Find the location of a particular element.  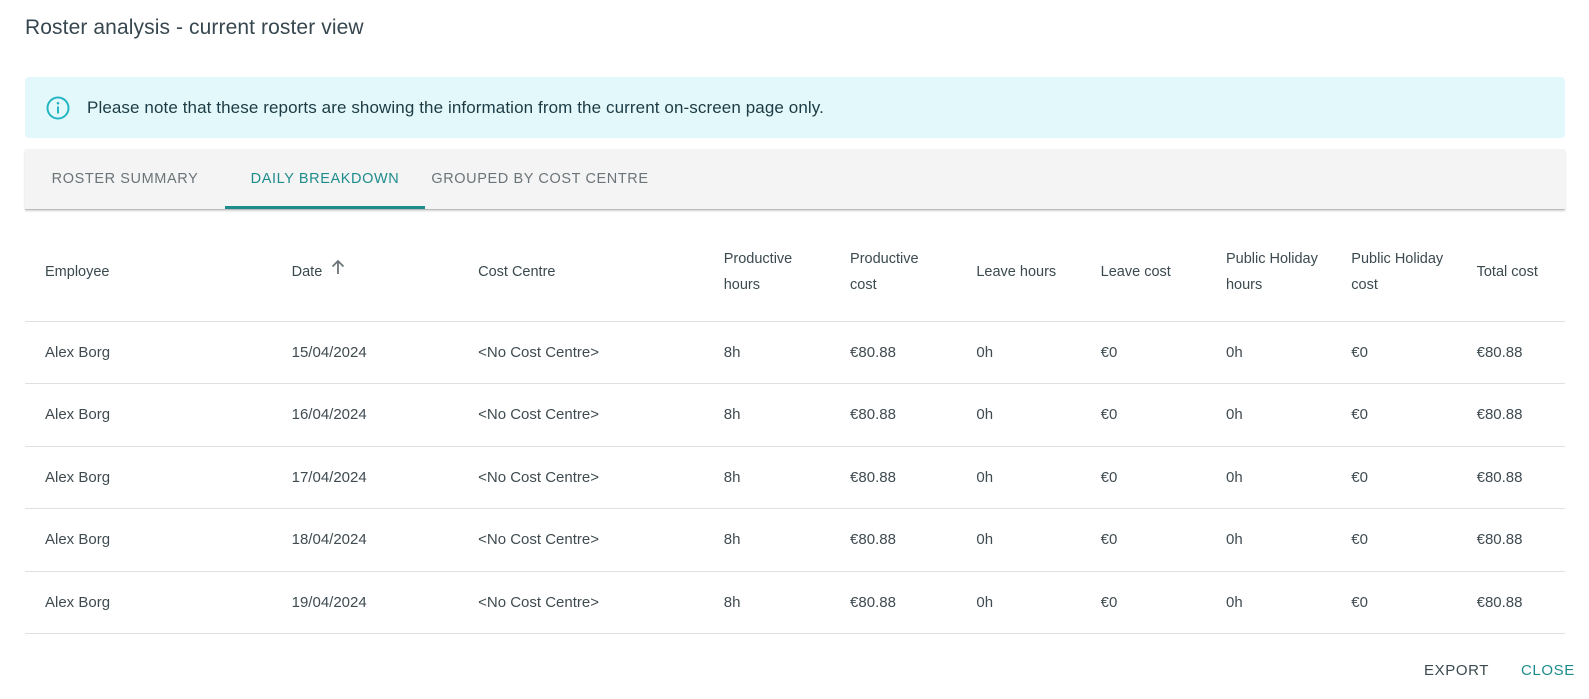

column-header-leave-hours: Leave hours is located at coordinates (1018, 273).